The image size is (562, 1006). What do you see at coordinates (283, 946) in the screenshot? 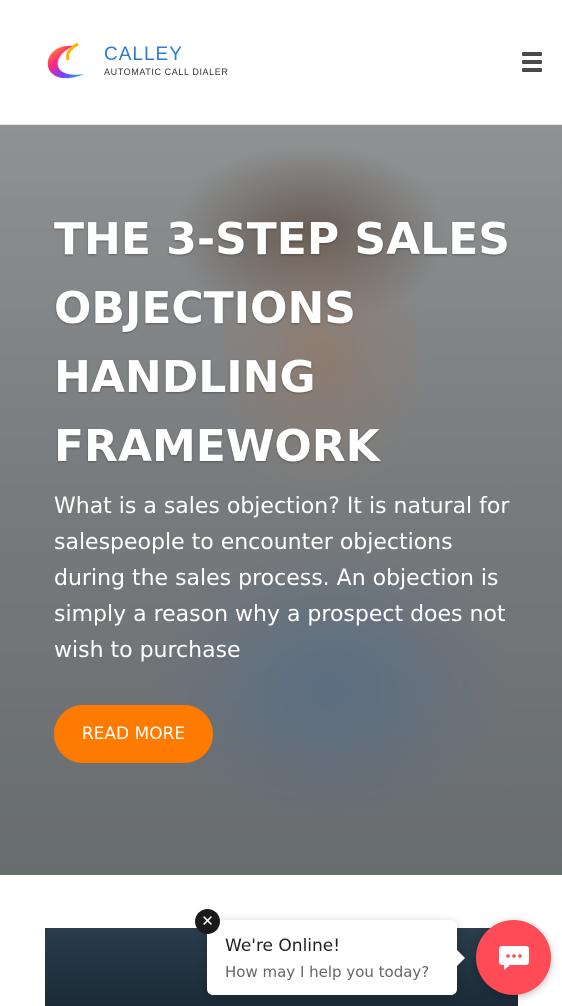
I see `chat-title: We're Online!` at bounding box center [283, 946].